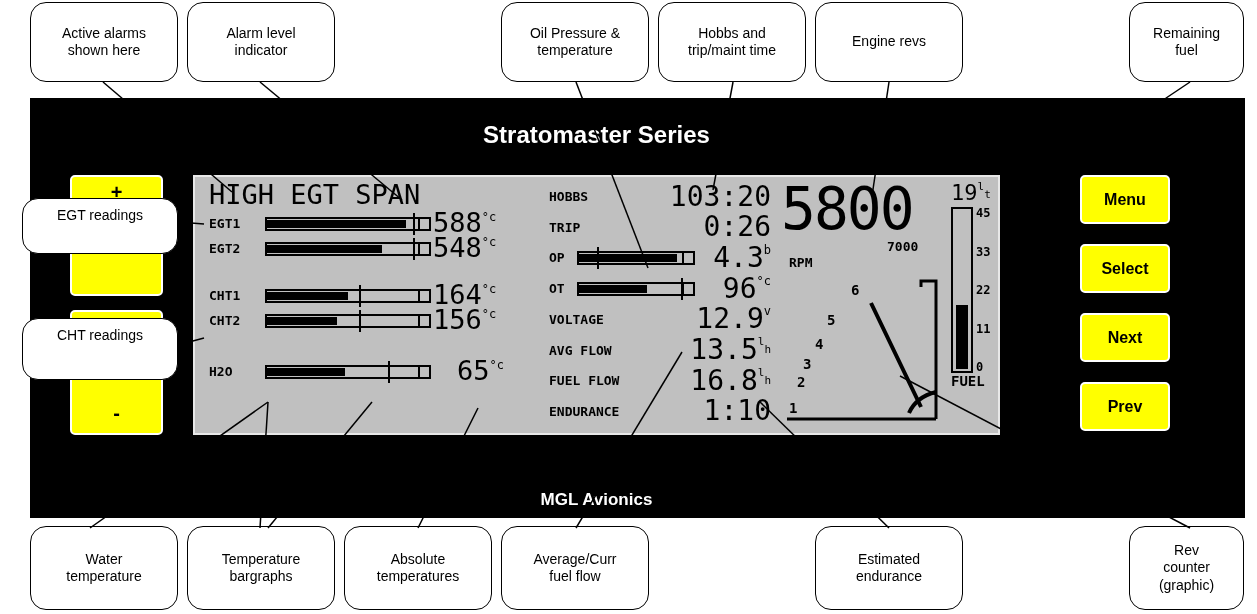 Image resolution: width=1257 pixels, height=614 pixels. I want to click on readout-label: OT, so click(557, 289).